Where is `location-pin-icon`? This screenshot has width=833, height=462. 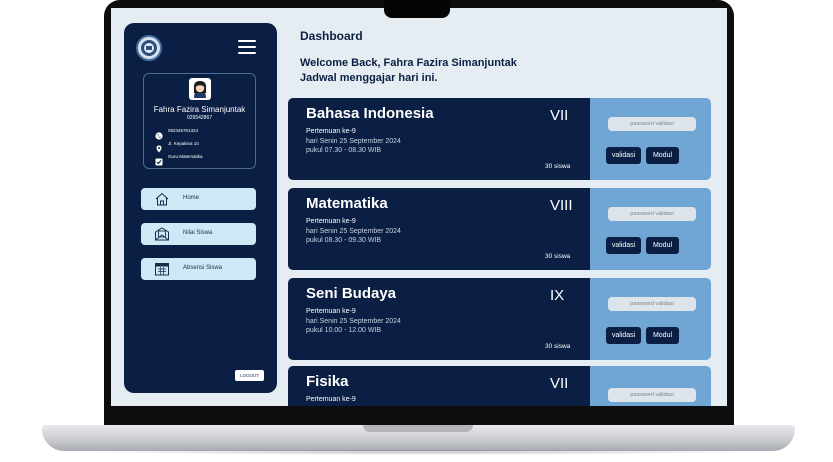 location-pin-icon is located at coordinates (159, 146).